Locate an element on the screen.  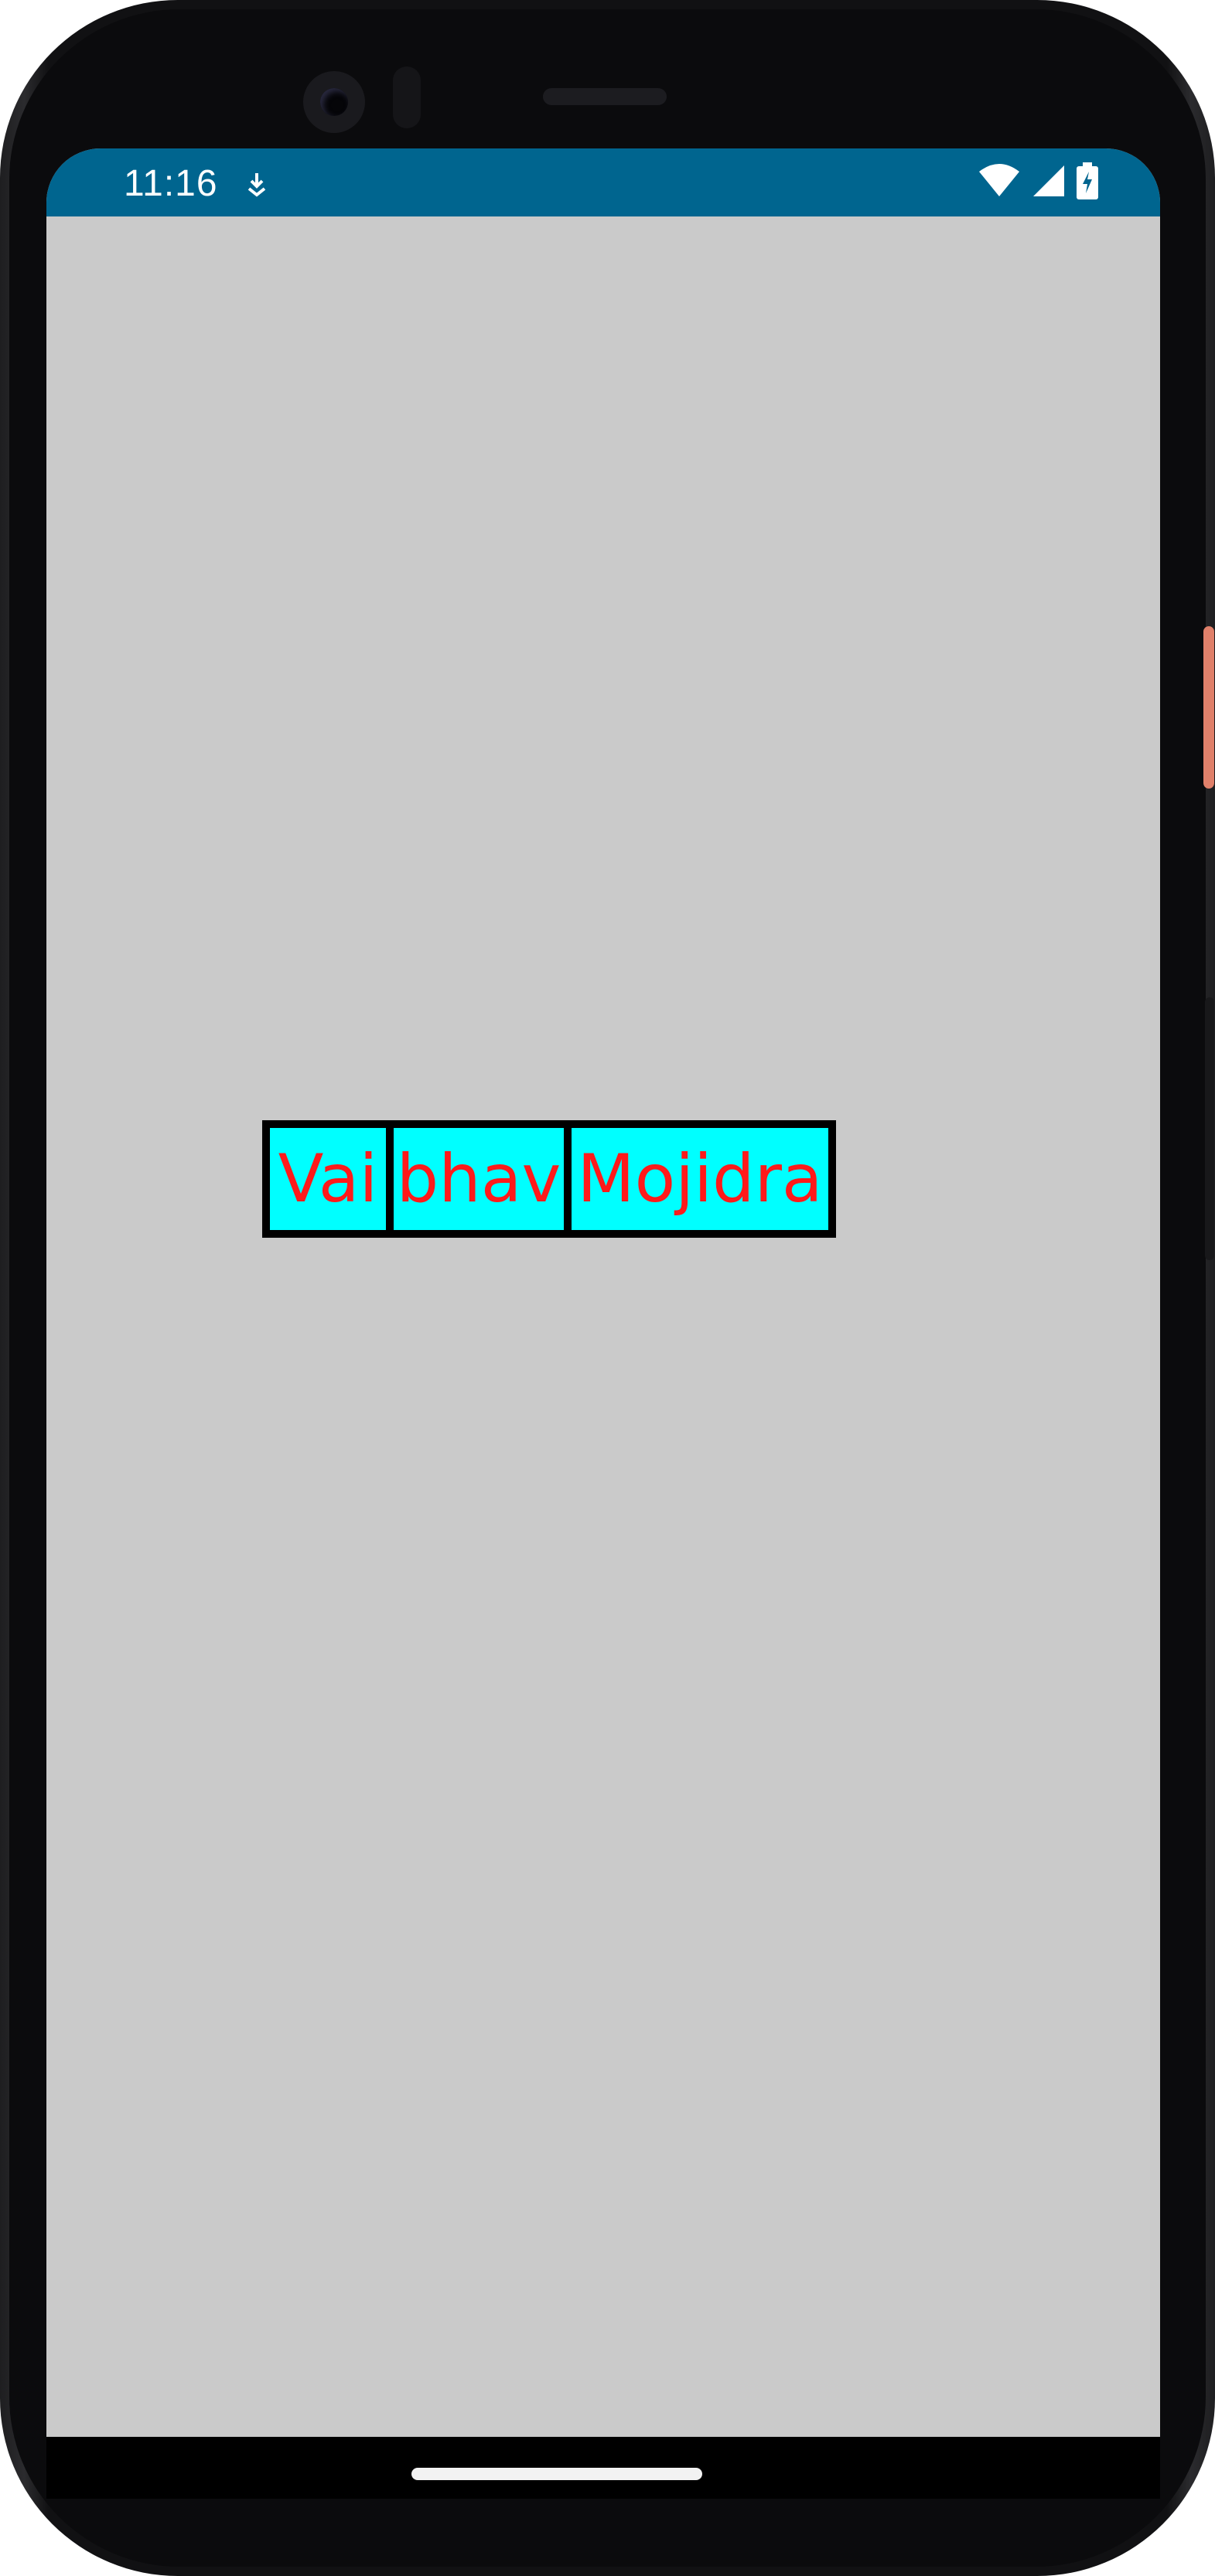
status-icons is located at coordinates (1038, 182).